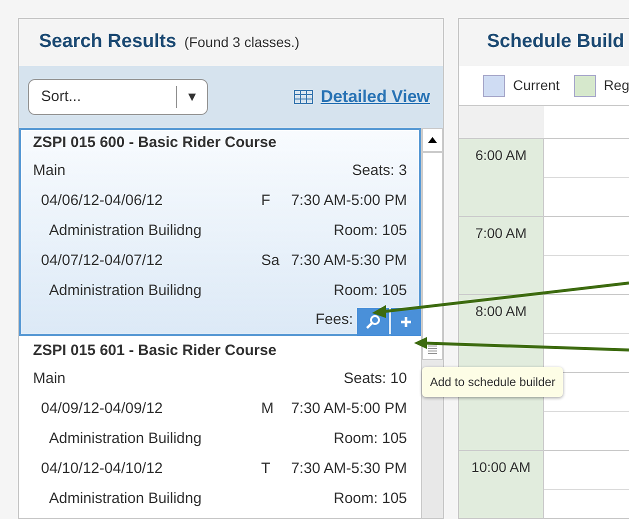 This screenshot has width=629, height=519. What do you see at coordinates (276, 409) in the screenshot?
I see `meeting-day: M` at bounding box center [276, 409].